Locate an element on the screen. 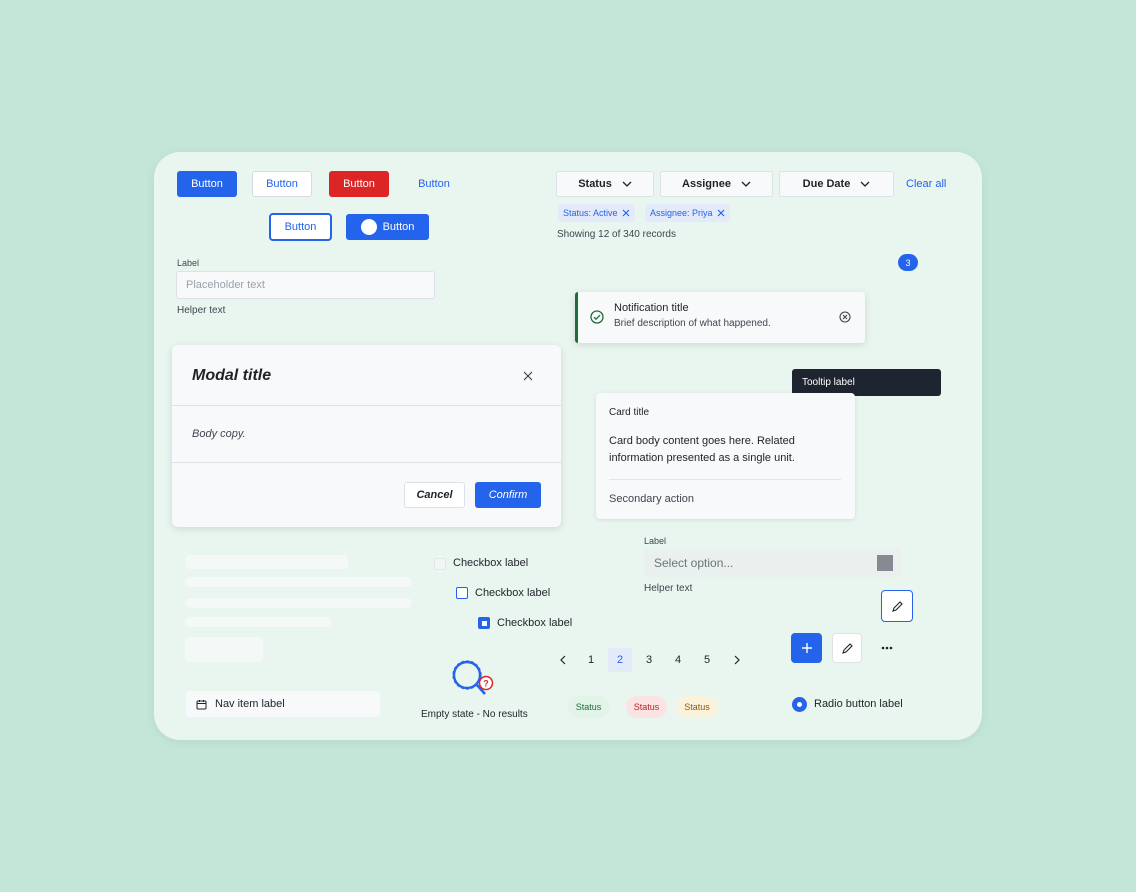 This screenshot has height=892, width=1136. filter-chip-assignee: Assignee: Priya is located at coordinates (687, 213).